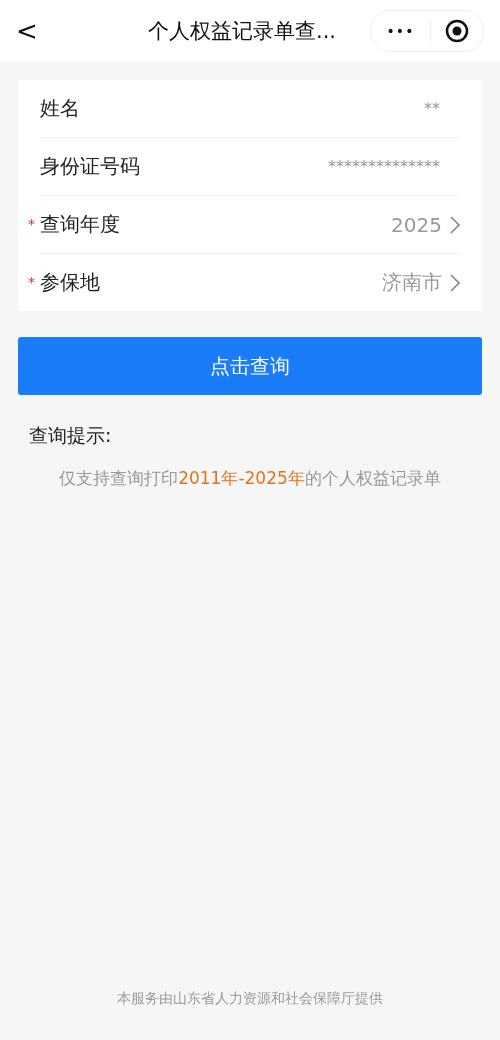 The height and width of the screenshot is (1040, 500). Describe the element at coordinates (250, 999) in the screenshot. I see `footer-text: 本服务由山东省人力资源和社会保障厅提供` at that location.